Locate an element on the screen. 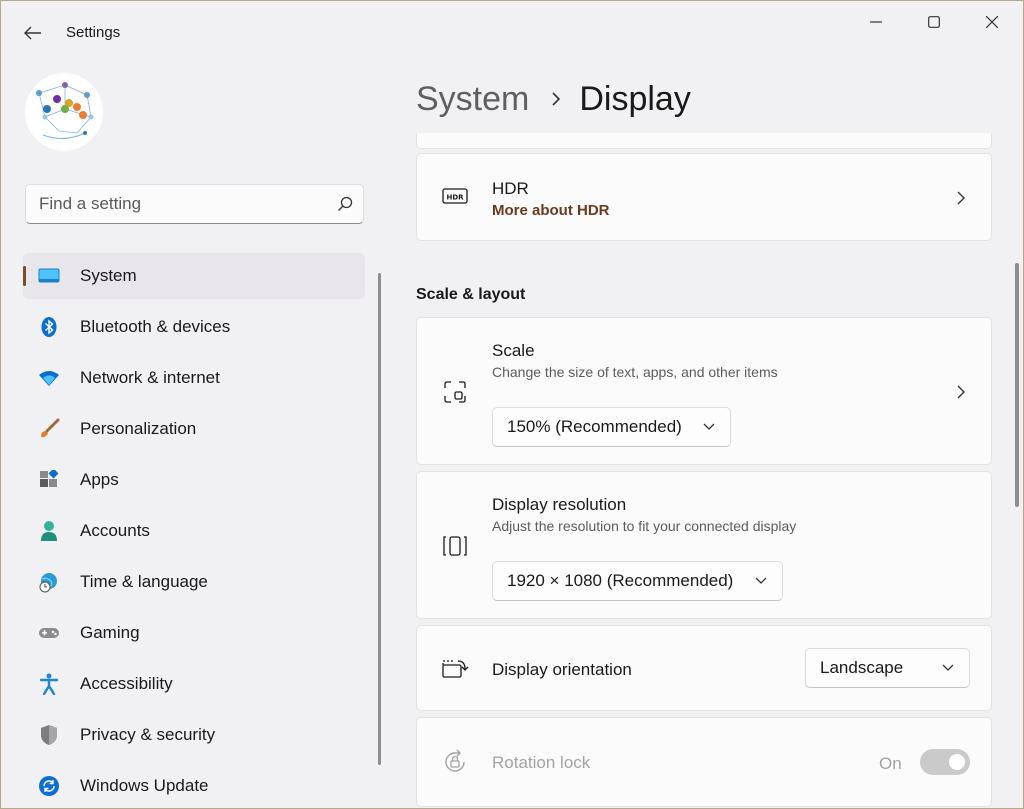  close-icon is located at coordinates (992, 22).